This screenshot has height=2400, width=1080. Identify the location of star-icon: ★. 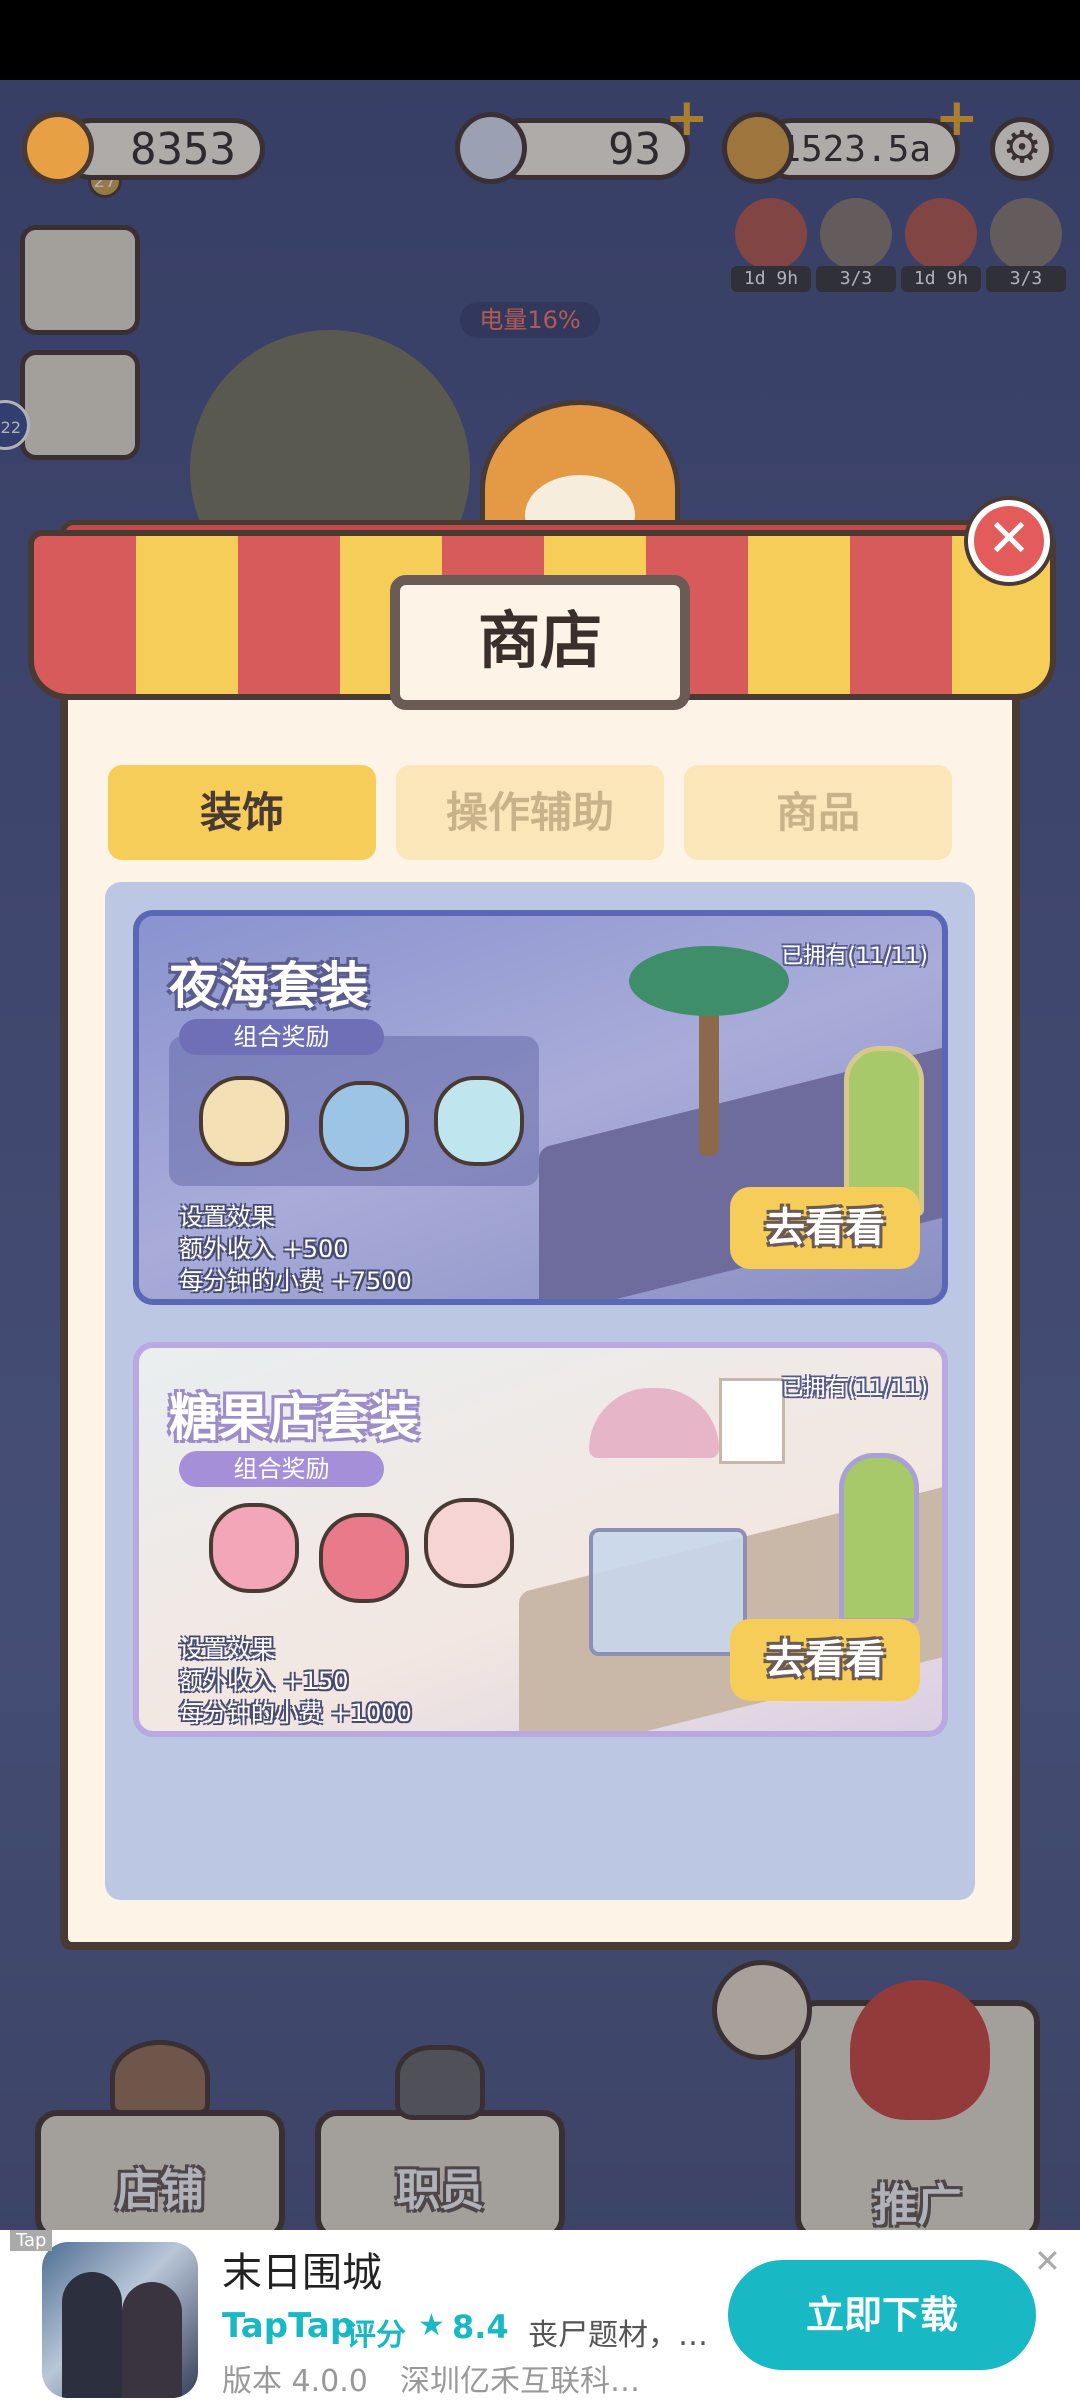
(431, 2325).